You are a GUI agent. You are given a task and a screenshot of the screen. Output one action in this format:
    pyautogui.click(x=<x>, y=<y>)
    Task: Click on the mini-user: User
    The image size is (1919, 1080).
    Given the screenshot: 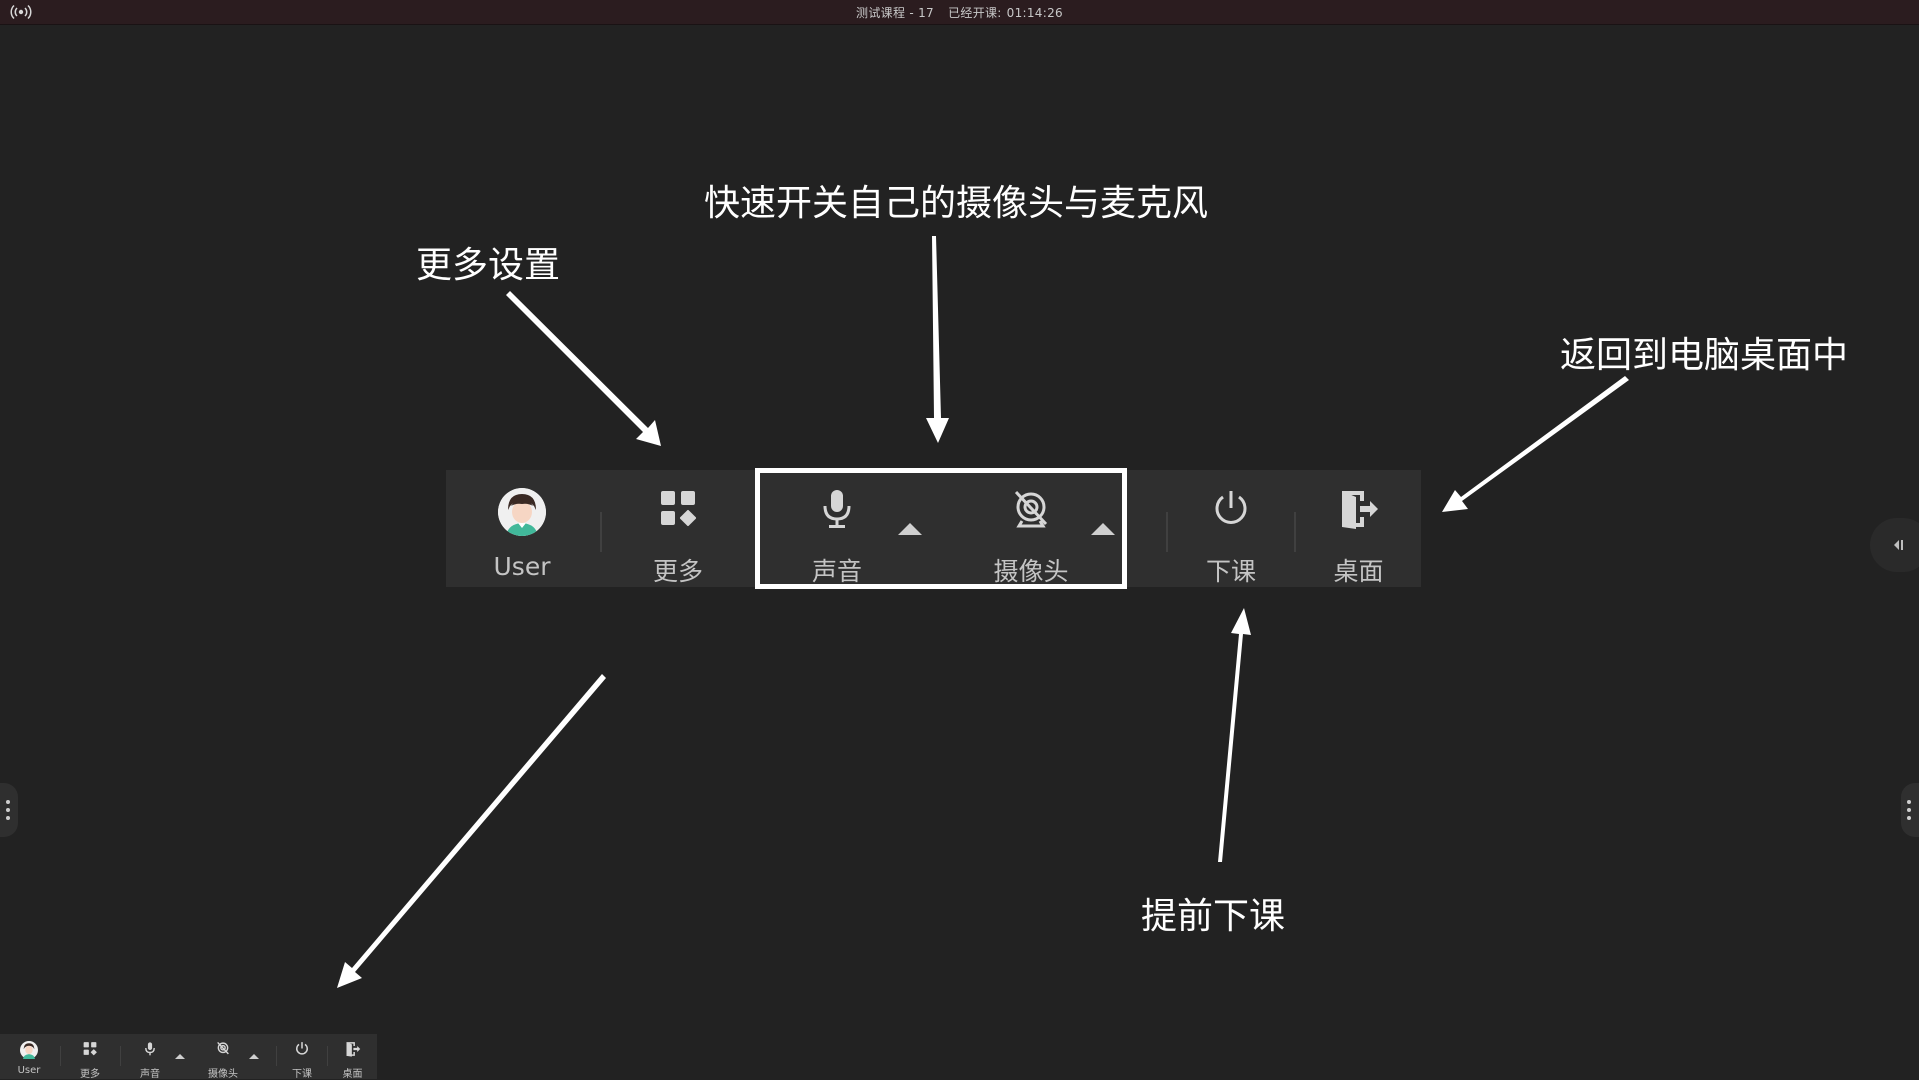 What is the action you would take?
    pyautogui.click(x=29, y=1056)
    